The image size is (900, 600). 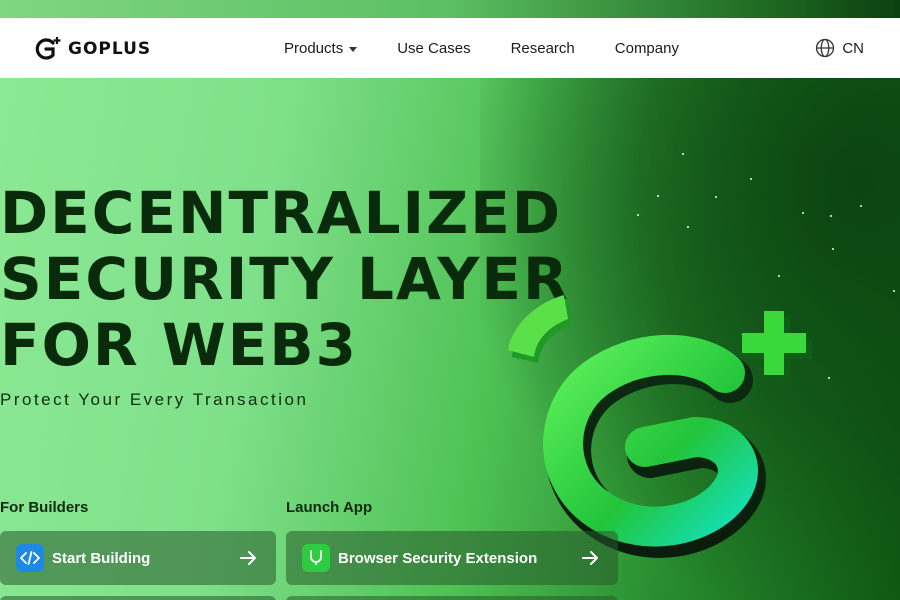 I want to click on nav-item-label: Products, so click(x=314, y=48).